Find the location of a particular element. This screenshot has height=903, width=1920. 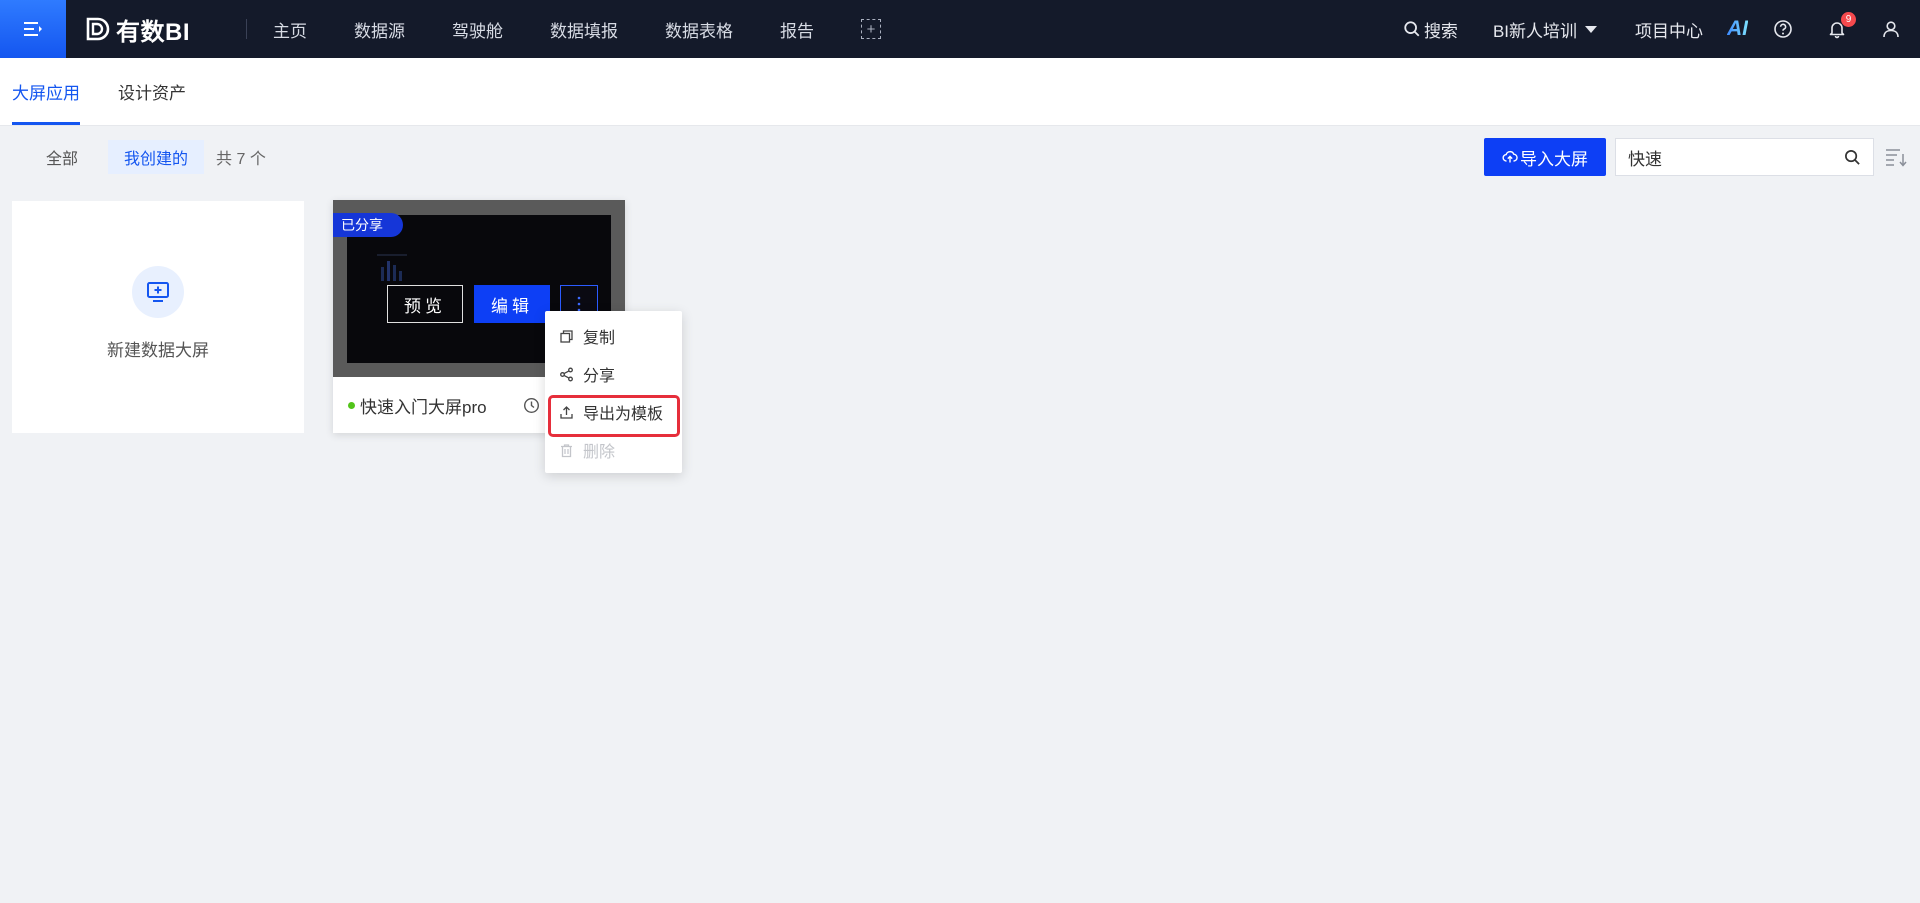

brand-logo: 有数BI is located at coordinates (137, 29).